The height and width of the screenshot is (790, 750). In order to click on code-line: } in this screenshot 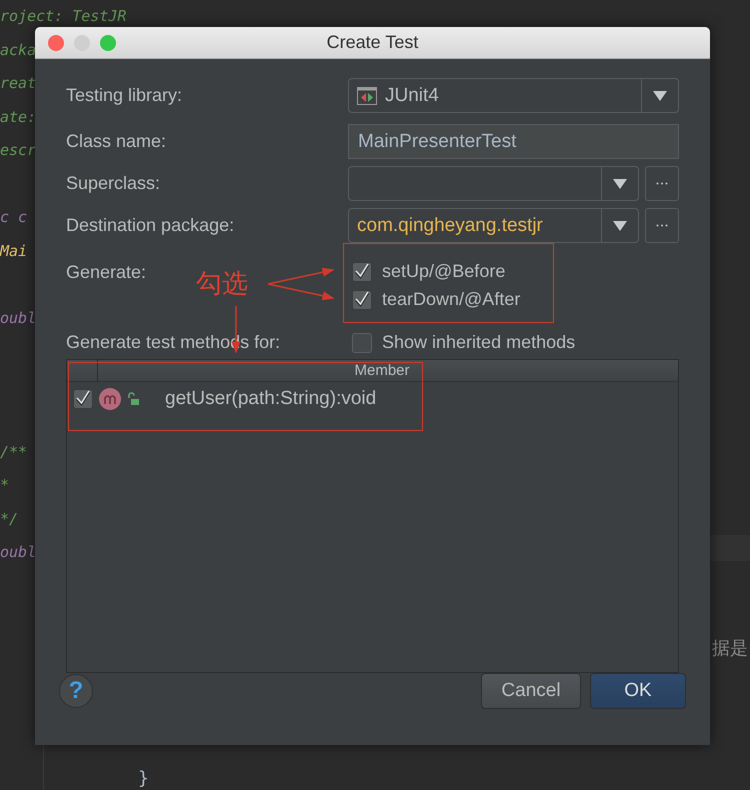, I will do `click(143, 778)`.